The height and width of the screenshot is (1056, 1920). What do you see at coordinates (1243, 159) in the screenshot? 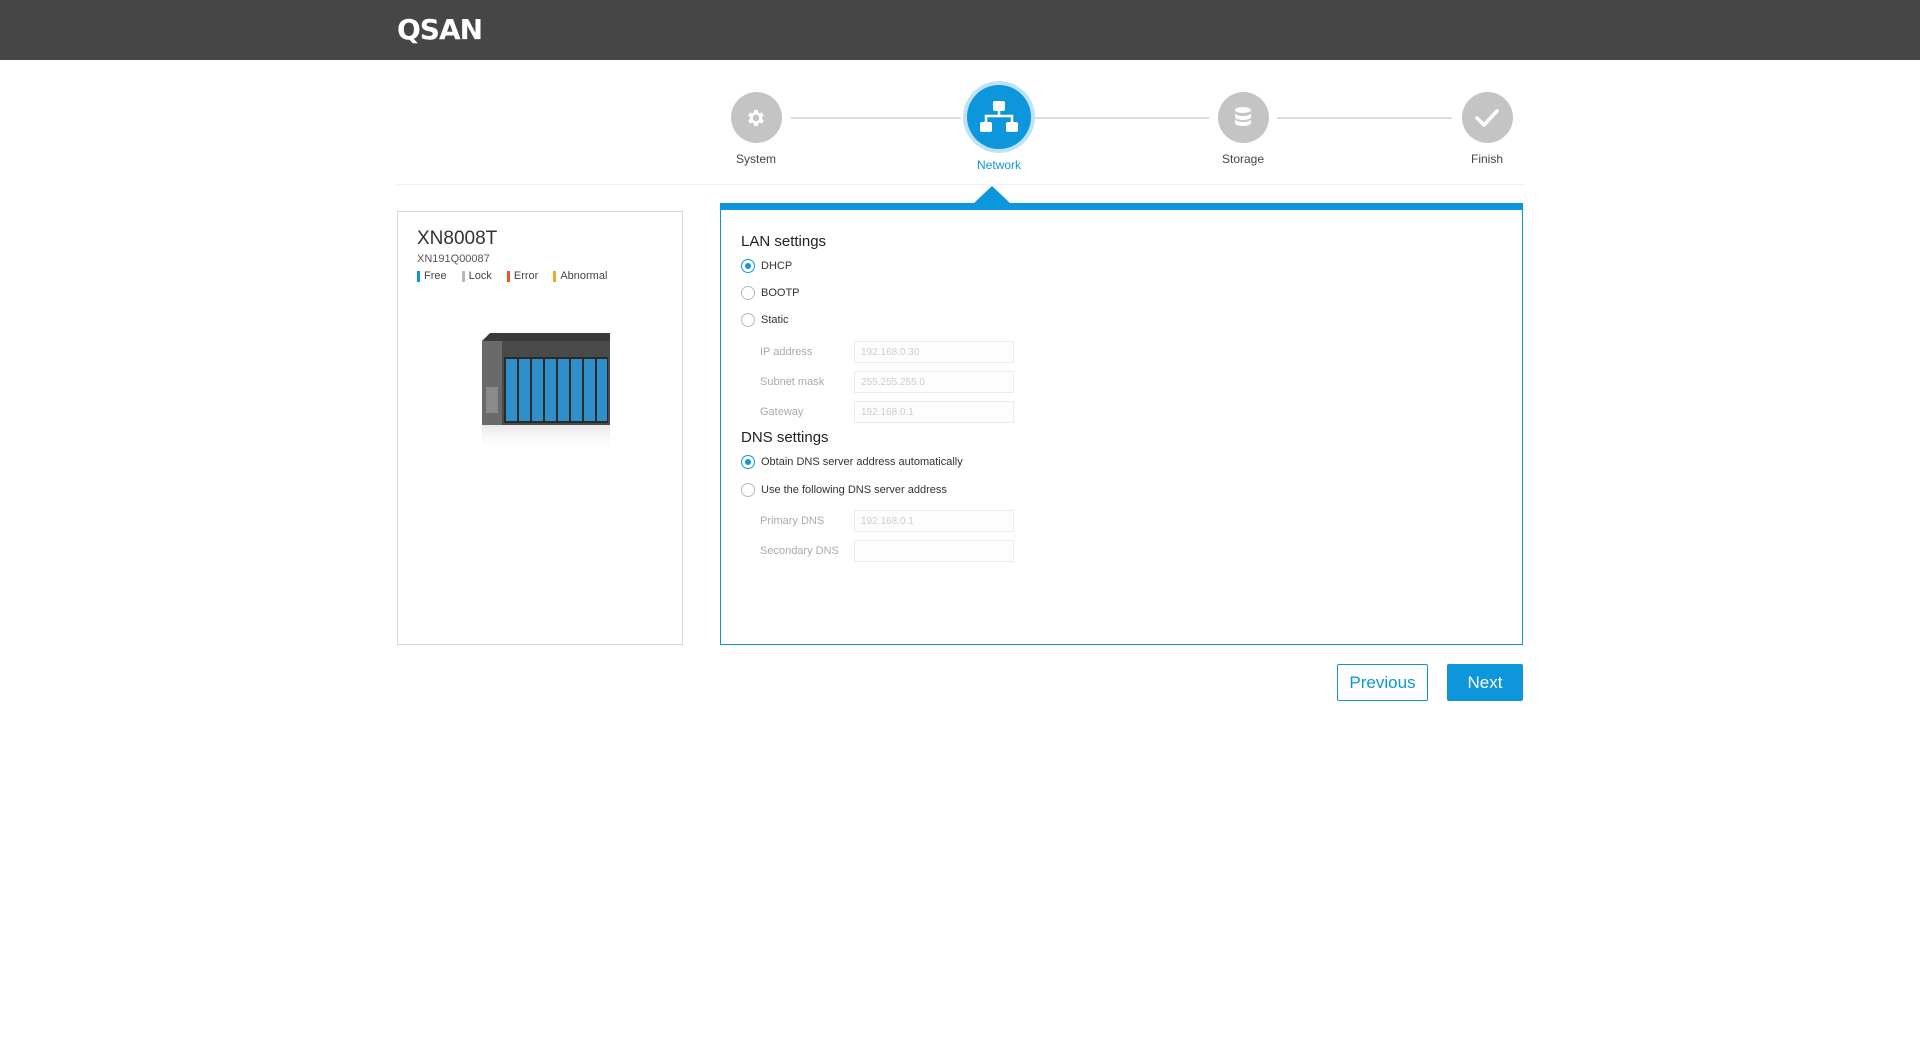
I see `step-label: Storage` at bounding box center [1243, 159].